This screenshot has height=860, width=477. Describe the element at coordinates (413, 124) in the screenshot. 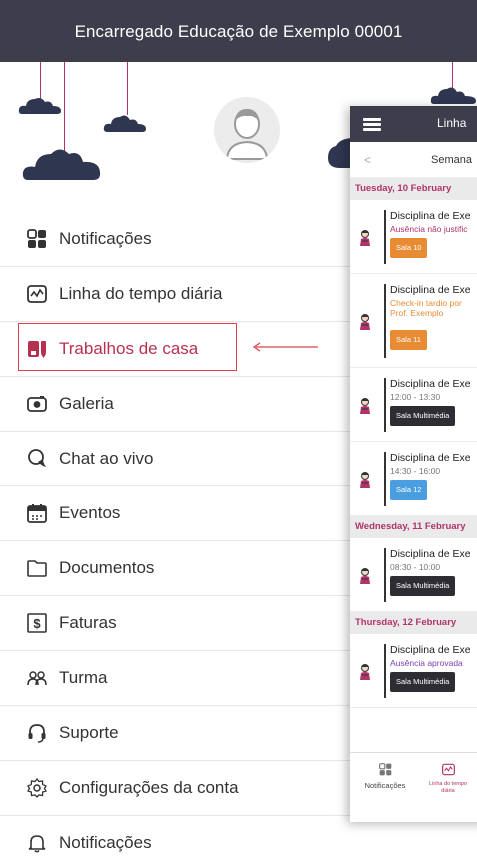

I see `panel-header: Linha` at that location.